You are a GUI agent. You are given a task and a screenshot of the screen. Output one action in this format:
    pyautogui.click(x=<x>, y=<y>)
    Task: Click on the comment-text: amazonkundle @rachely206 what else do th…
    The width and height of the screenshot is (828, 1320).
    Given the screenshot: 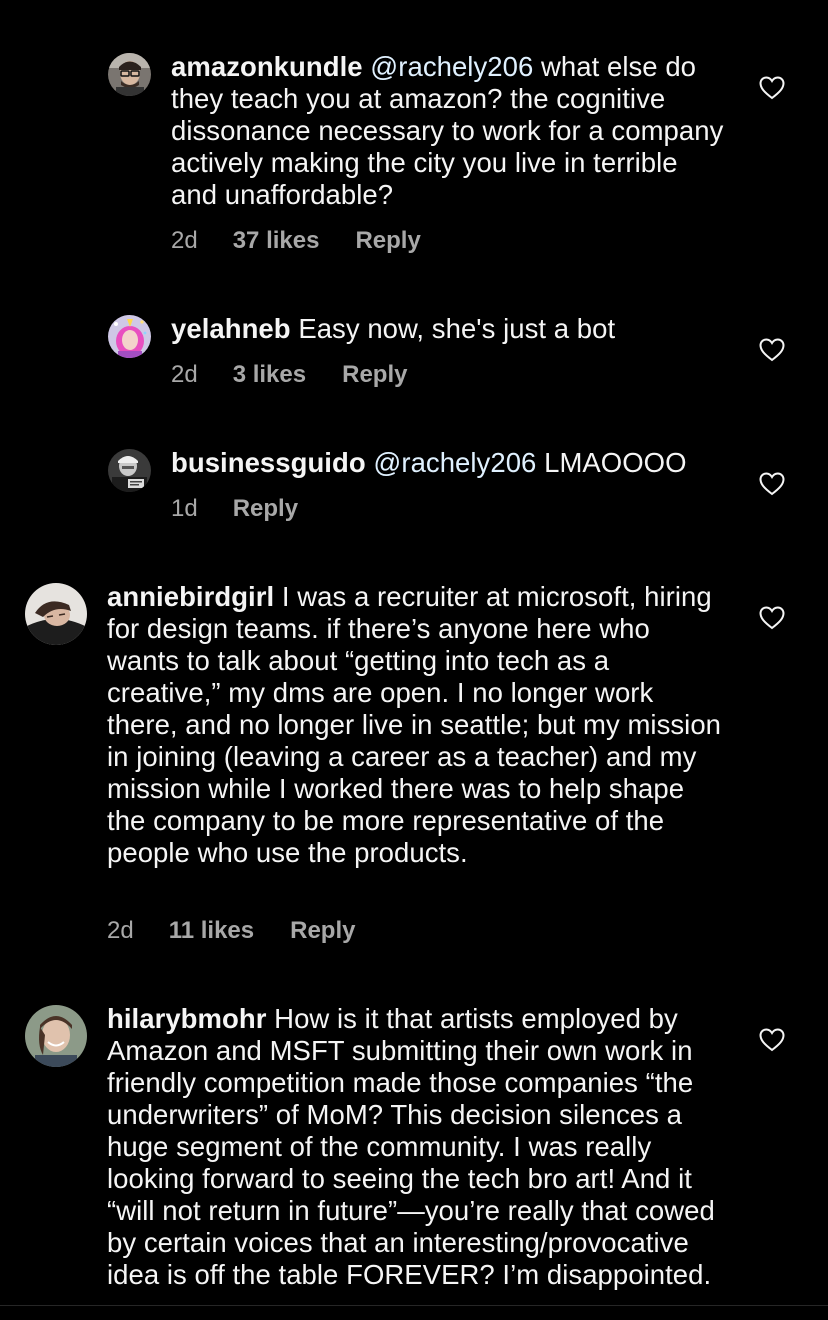 What is the action you would take?
    pyautogui.click(x=451, y=131)
    